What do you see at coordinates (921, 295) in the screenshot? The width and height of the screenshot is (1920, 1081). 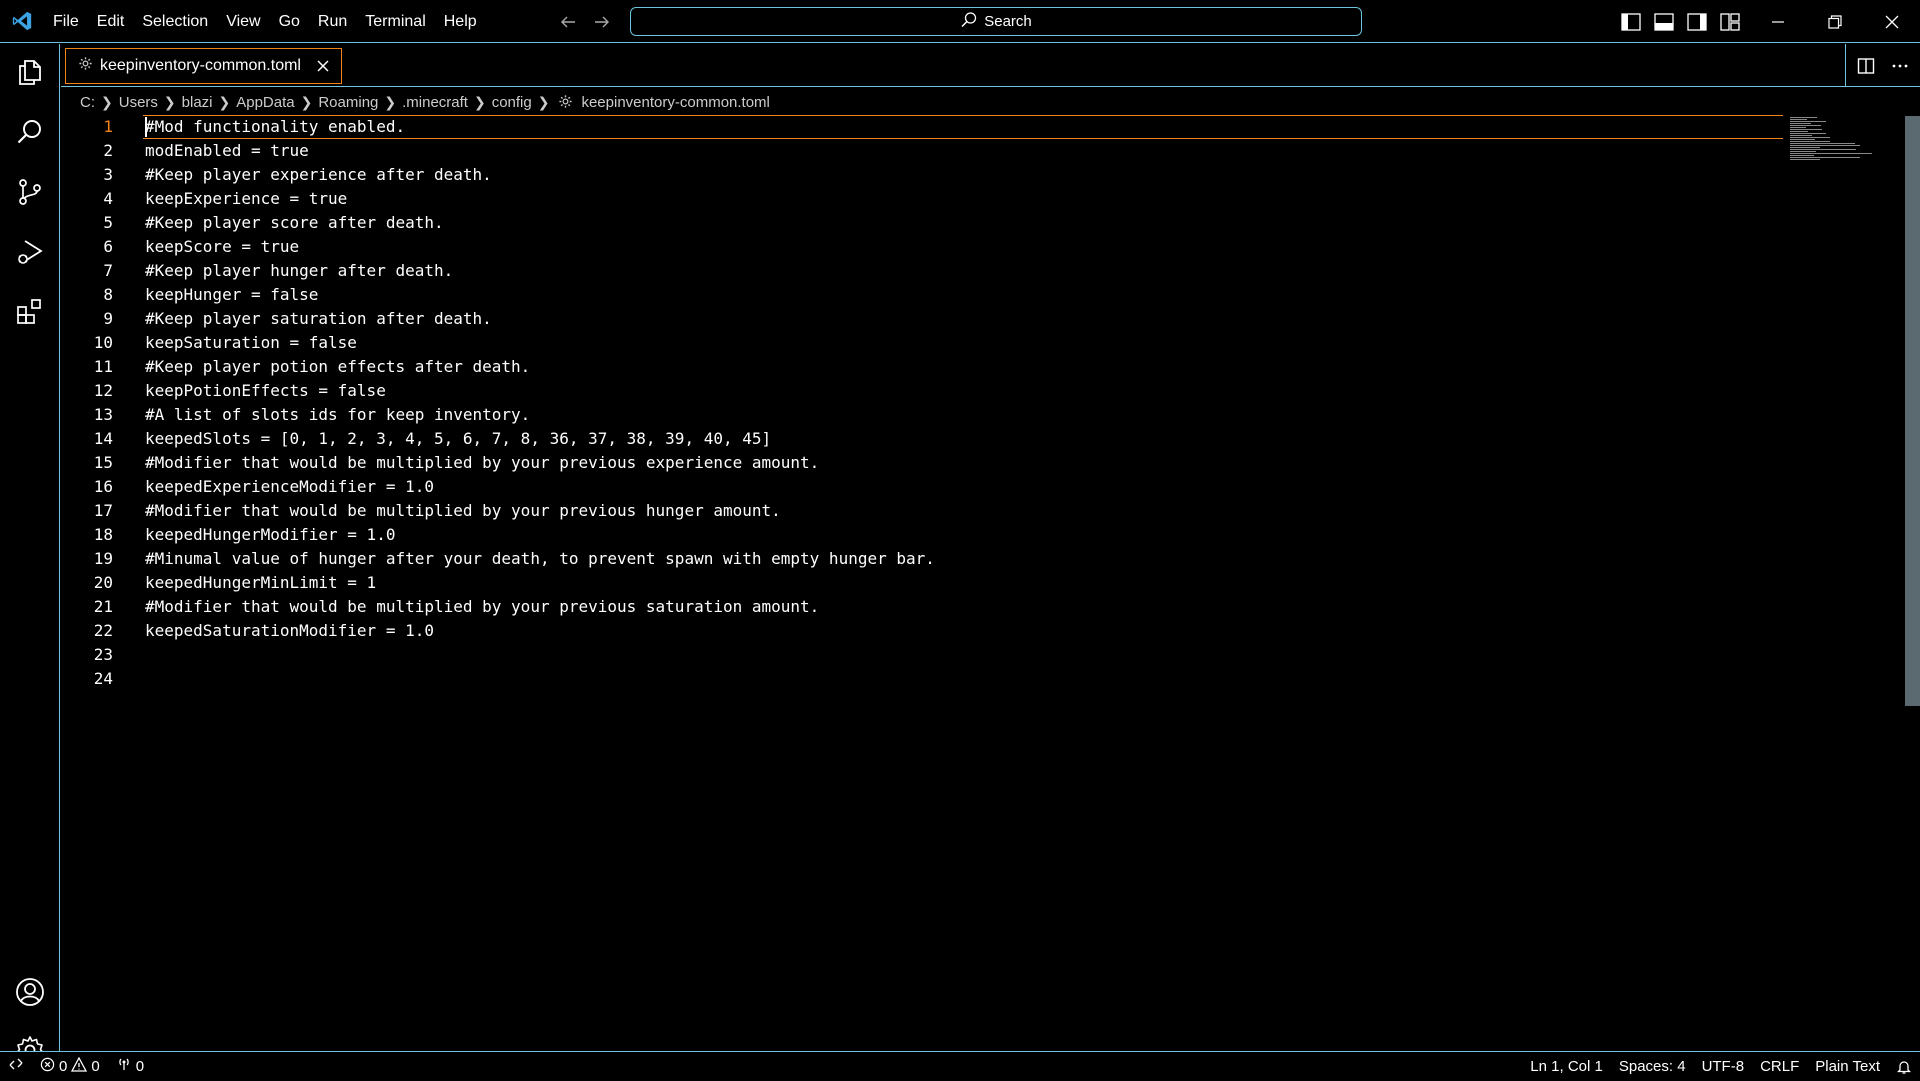 I see `code-line: 8 keepHunger = false` at bounding box center [921, 295].